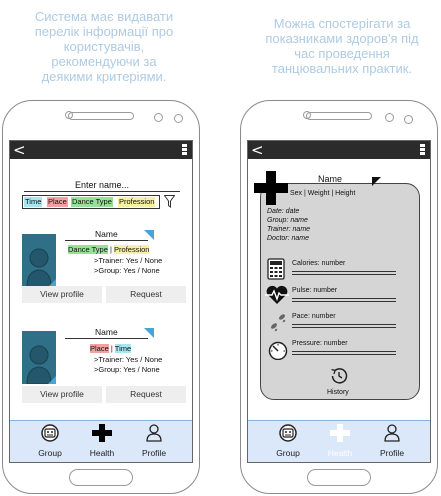  What do you see at coordinates (278, 323) in the screenshot?
I see `footsteps-icon` at bounding box center [278, 323].